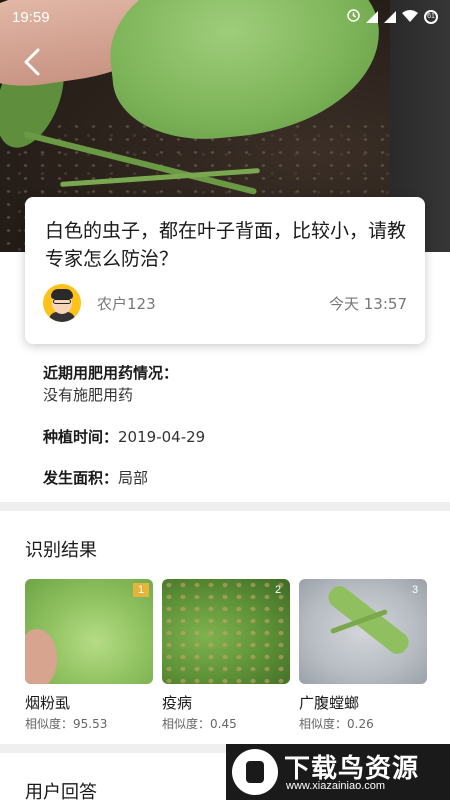 The width and height of the screenshot is (450, 800). I want to click on section-divider, so click(225, 506).